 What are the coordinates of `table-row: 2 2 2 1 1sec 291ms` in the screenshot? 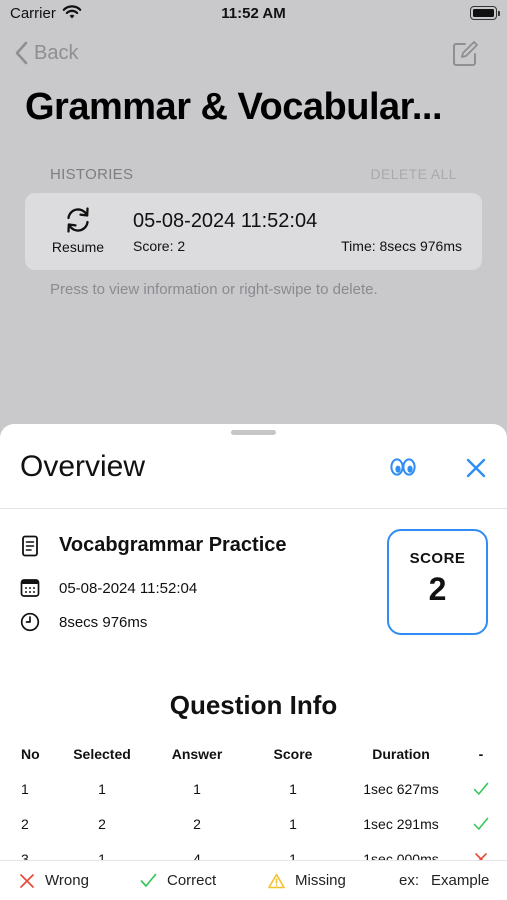 It's located at (253, 833).